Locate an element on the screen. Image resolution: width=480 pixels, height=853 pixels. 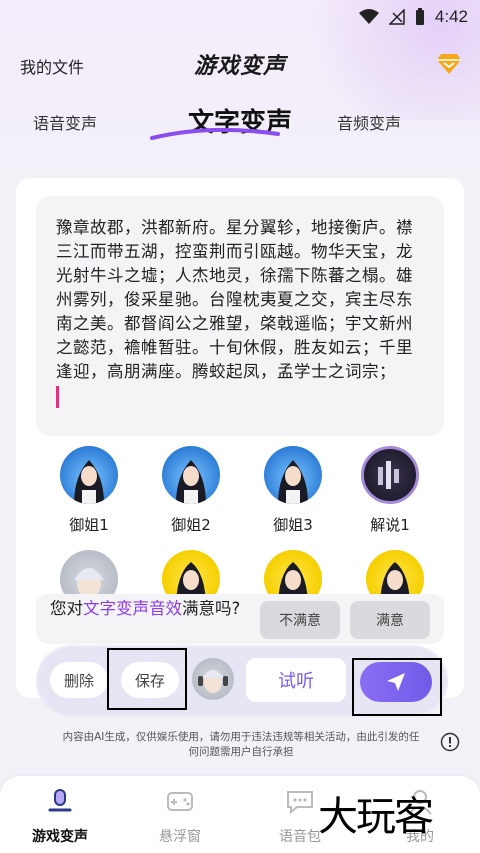
chat-bubble-icon is located at coordinates (300, 803).